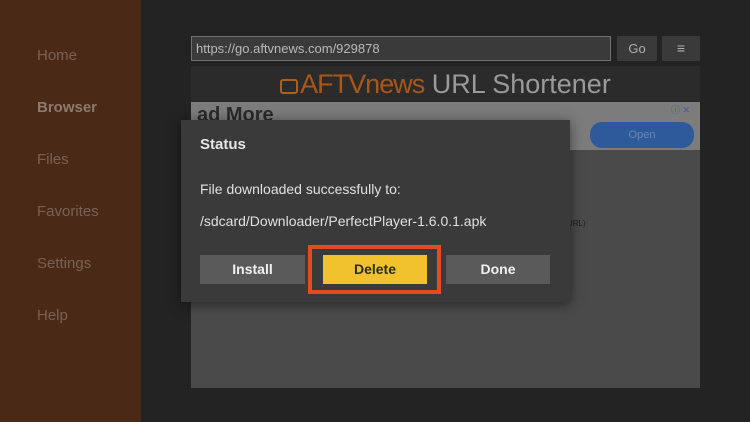 Image resolution: width=750 pixels, height=422 pixels. What do you see at coordinates (57, 55) in the screenshot?
I see `sidebar-item-home: Home` at bounding box center [57, 55].